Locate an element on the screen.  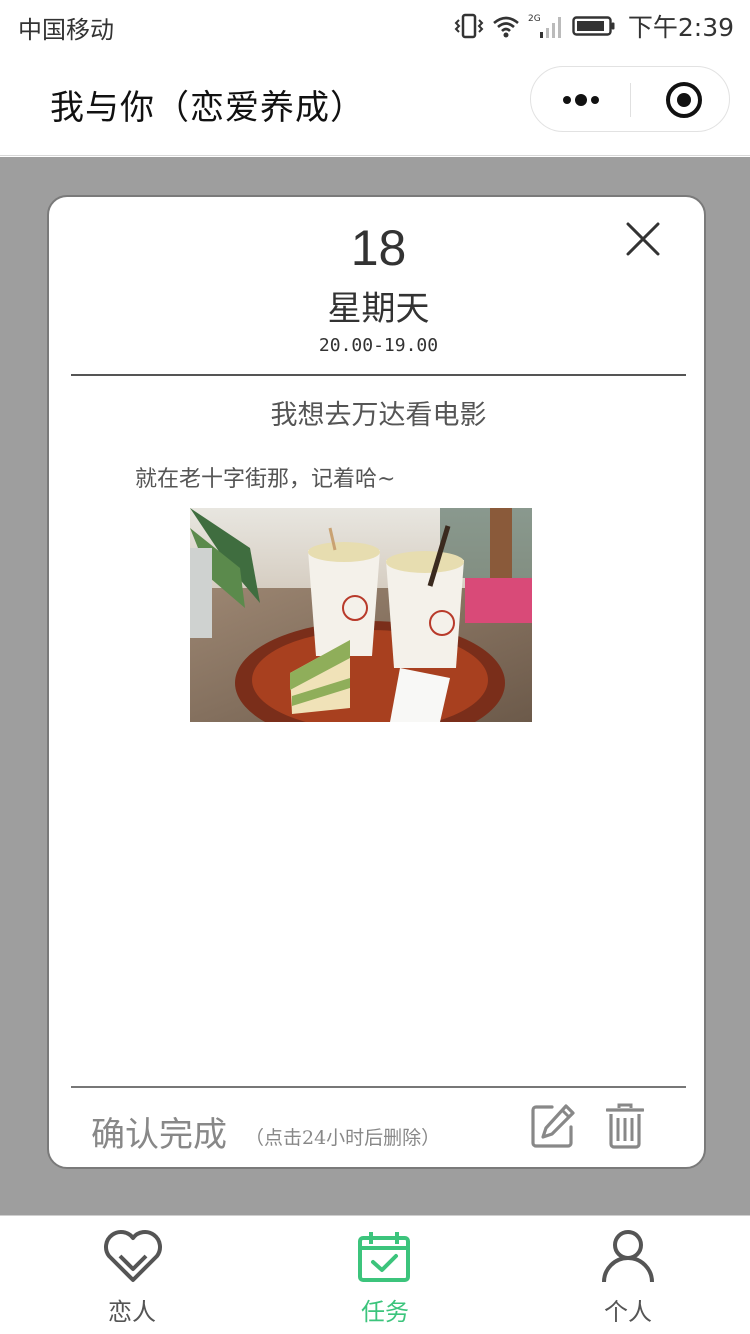
tab-profile: 个人 is located at coordinates (628, 1275).